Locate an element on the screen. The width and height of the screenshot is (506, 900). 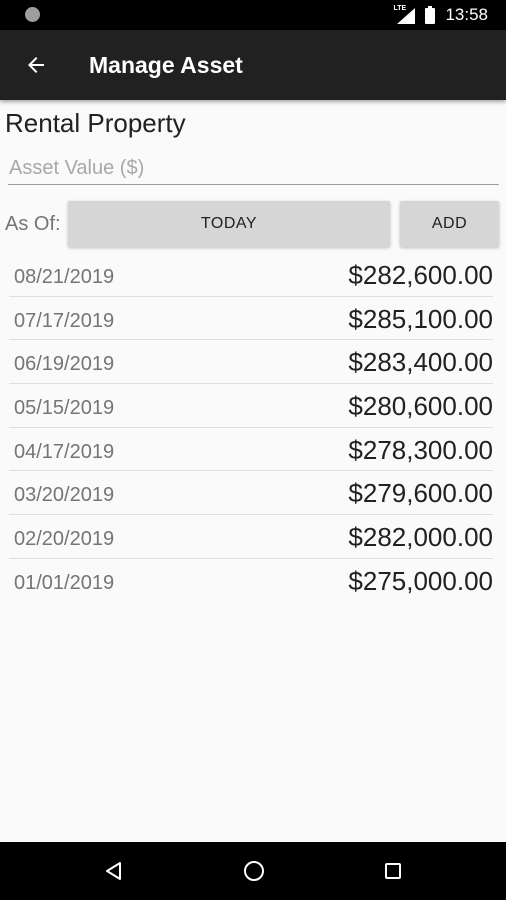
circle-home-icon is located at coordinates (254, 871).